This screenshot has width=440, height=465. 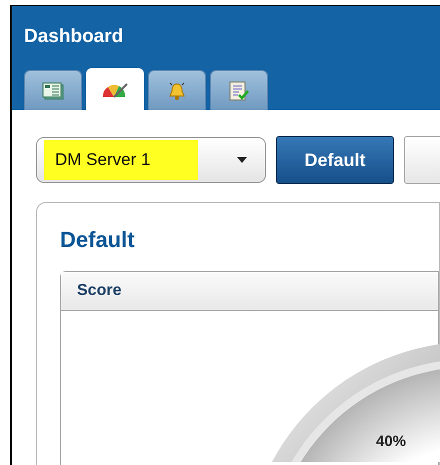 What do you see at coordinates (391, 441) in the screenshot?
I see `gauge-reading: 40%` at bounding box center [391, 441].